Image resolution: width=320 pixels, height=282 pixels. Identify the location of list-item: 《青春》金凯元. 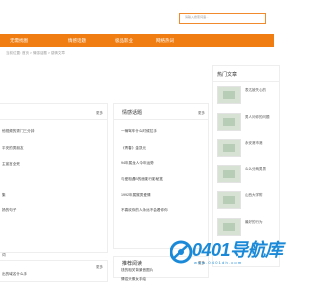
(133, 148).